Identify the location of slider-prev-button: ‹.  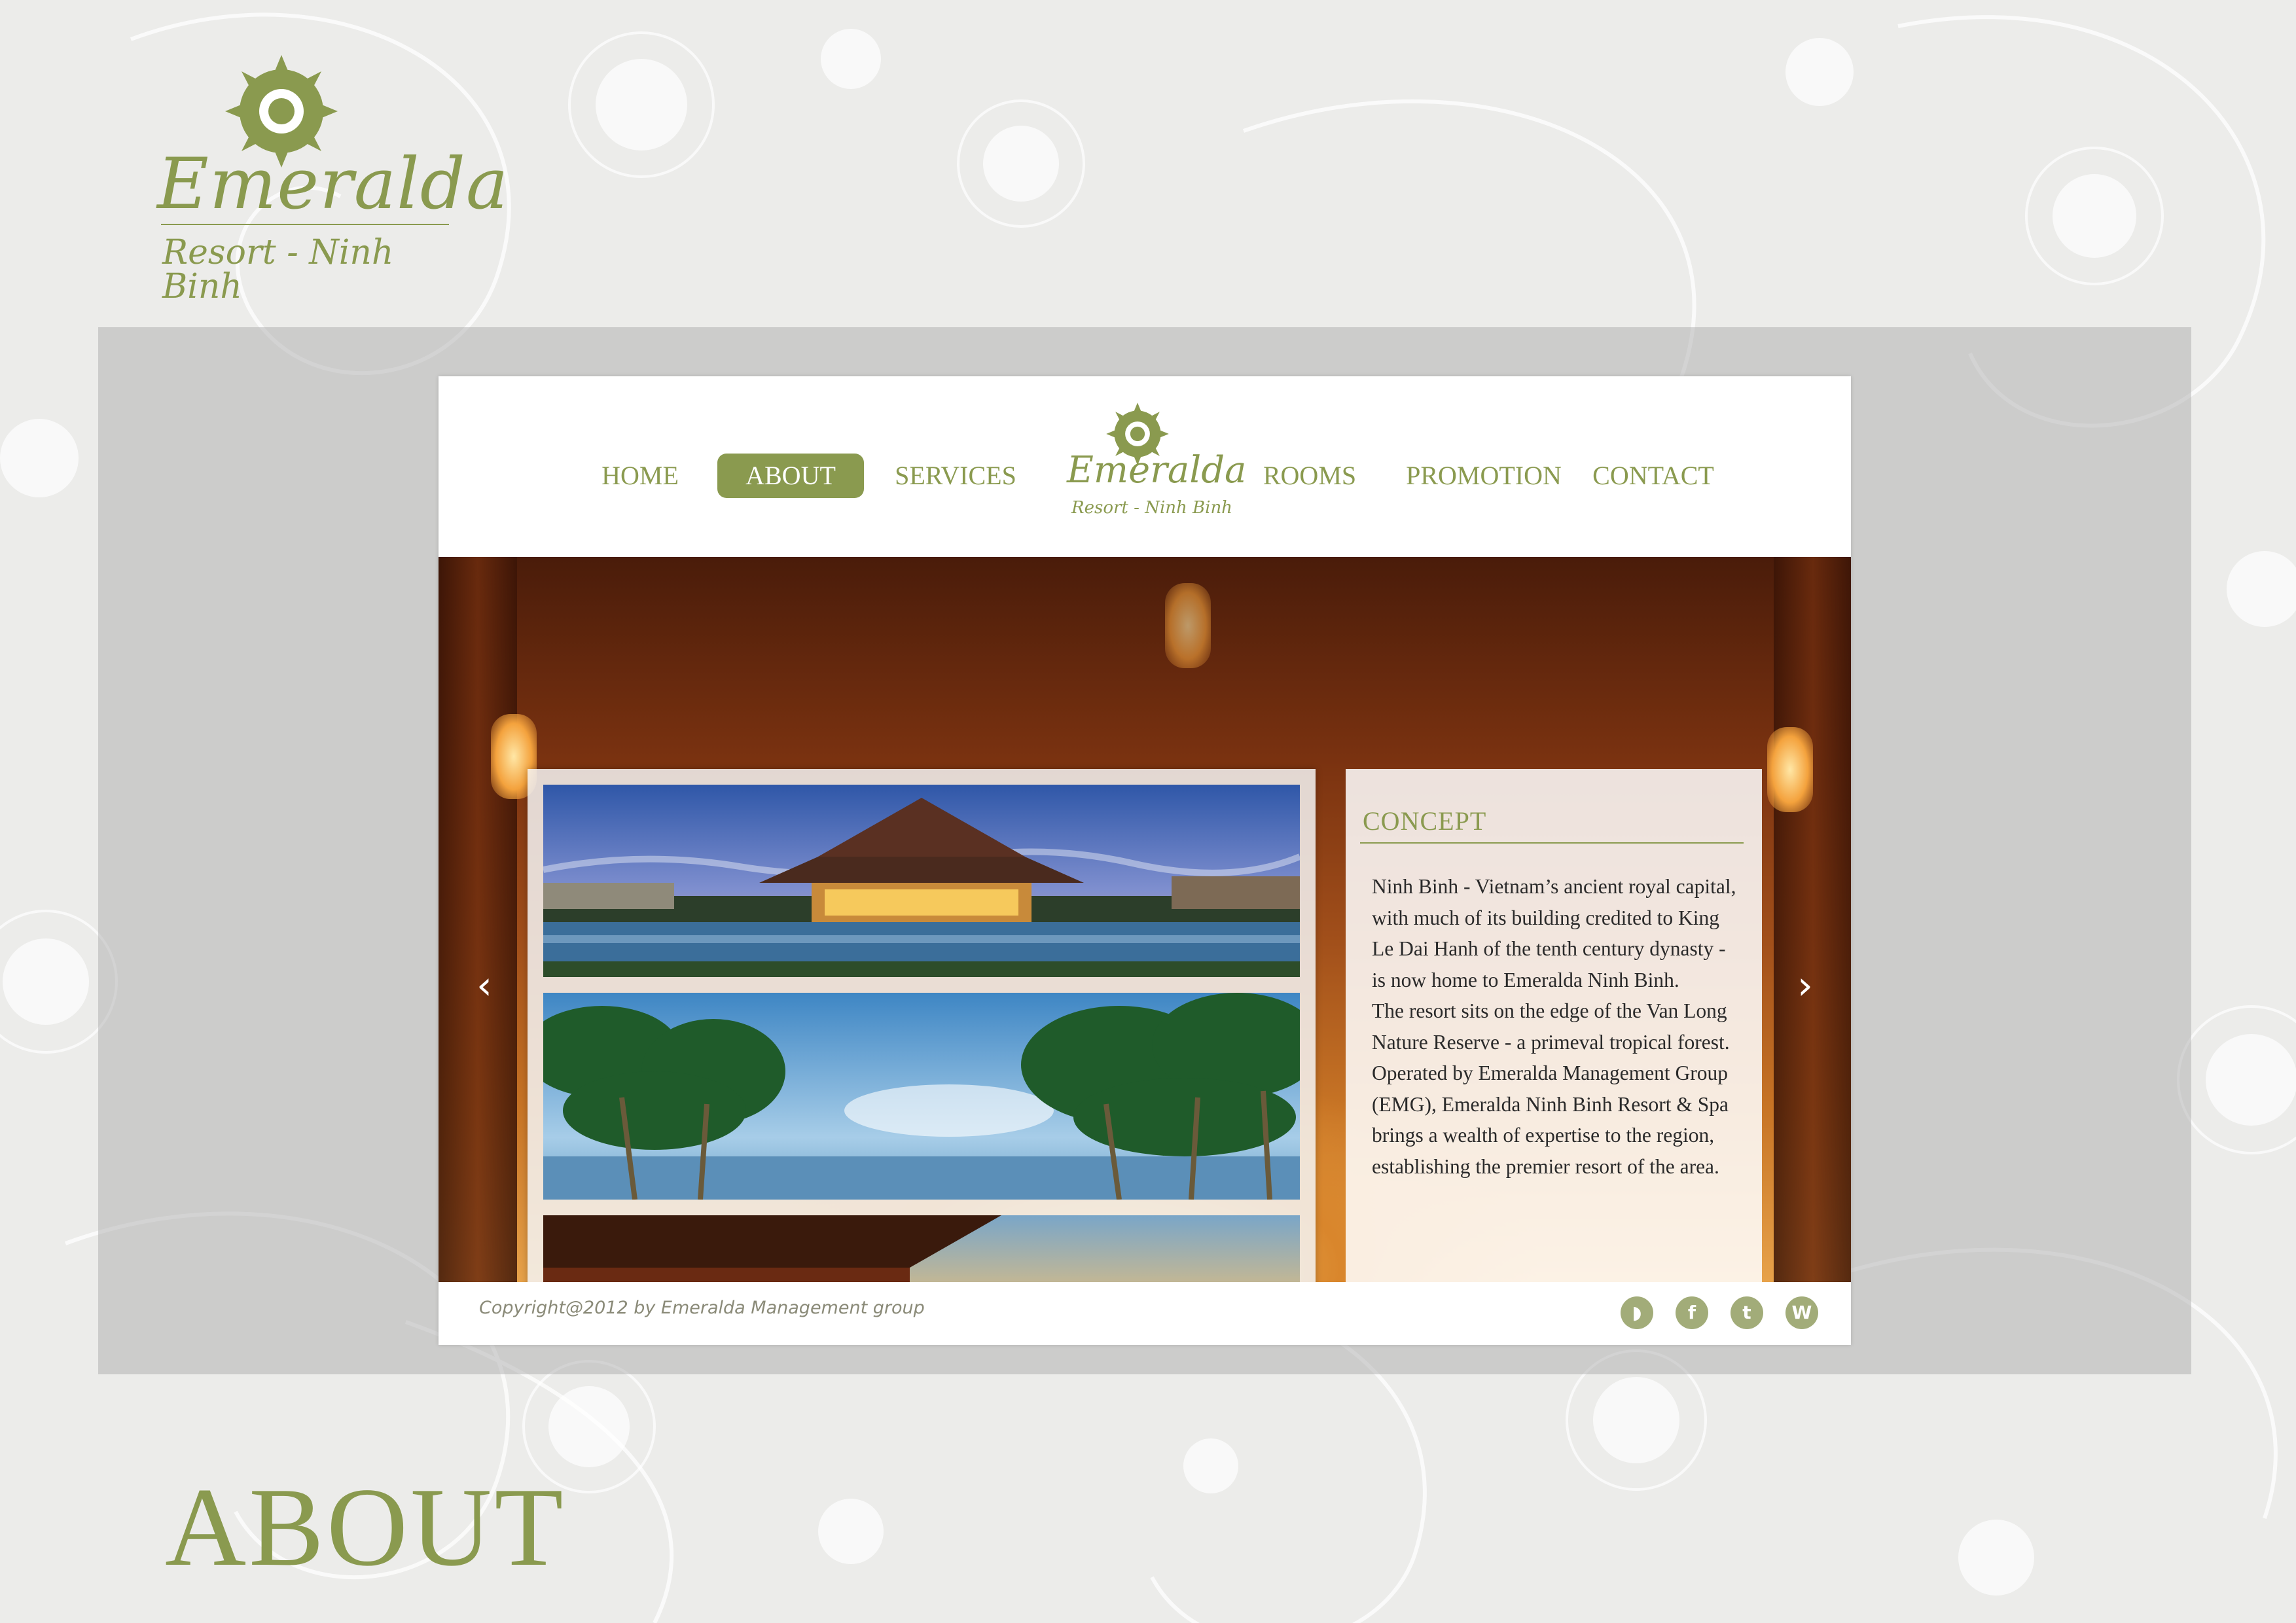
(484, 986).